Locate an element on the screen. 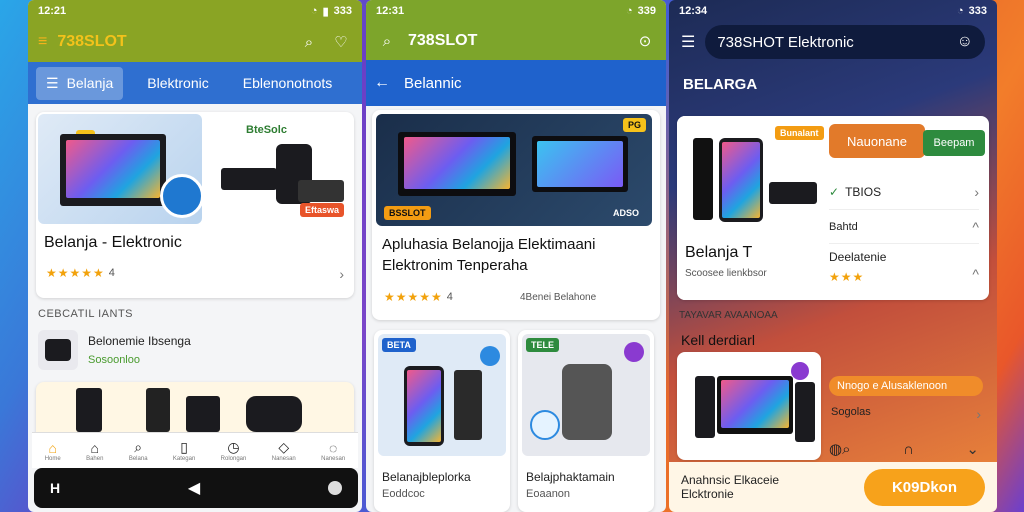 This screenshot has width=1024, height=512. action-icons: ◍⌕ ∩ ⌄ is located at coordinates (904, 449).